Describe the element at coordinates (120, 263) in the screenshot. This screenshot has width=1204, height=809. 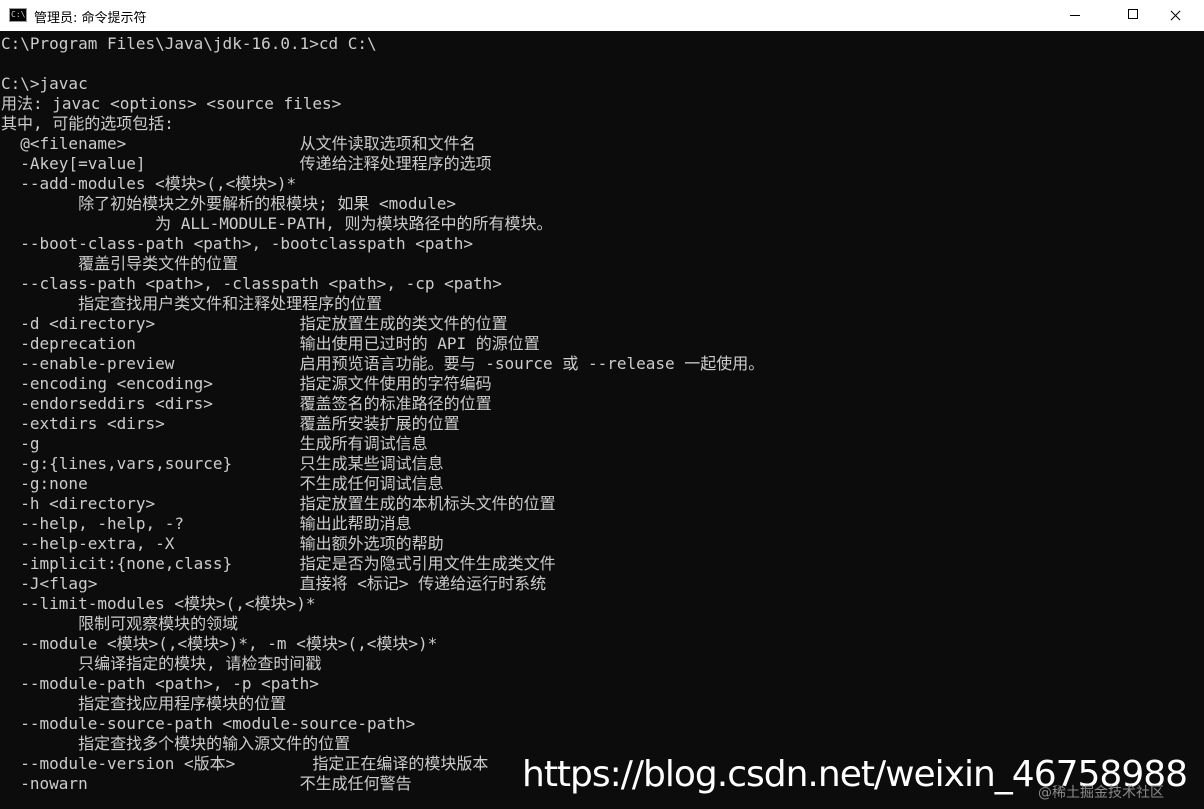
I see `console-line: 覆盖引导类文件的位置` at that location.